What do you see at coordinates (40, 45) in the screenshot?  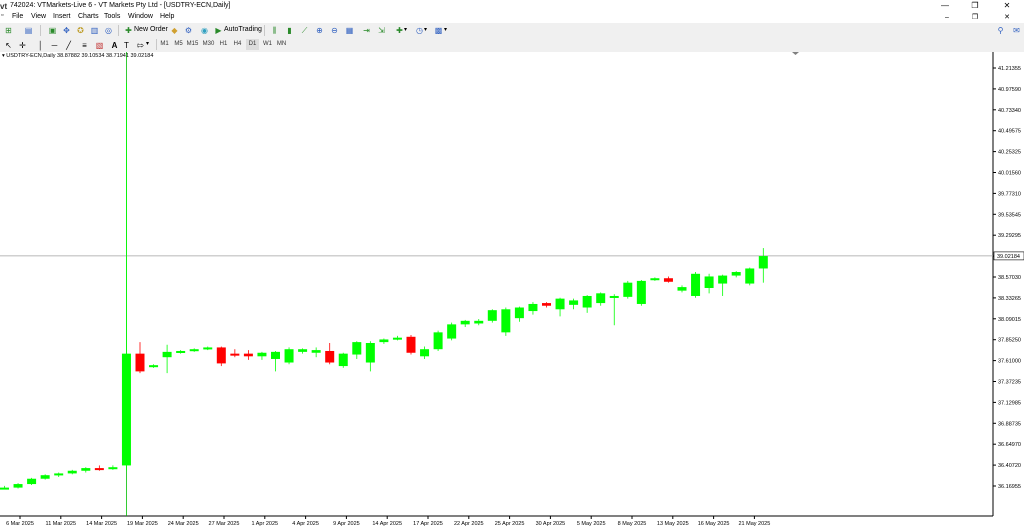 I see `vertical-line-icon: │` at bounding box center [40, 45].